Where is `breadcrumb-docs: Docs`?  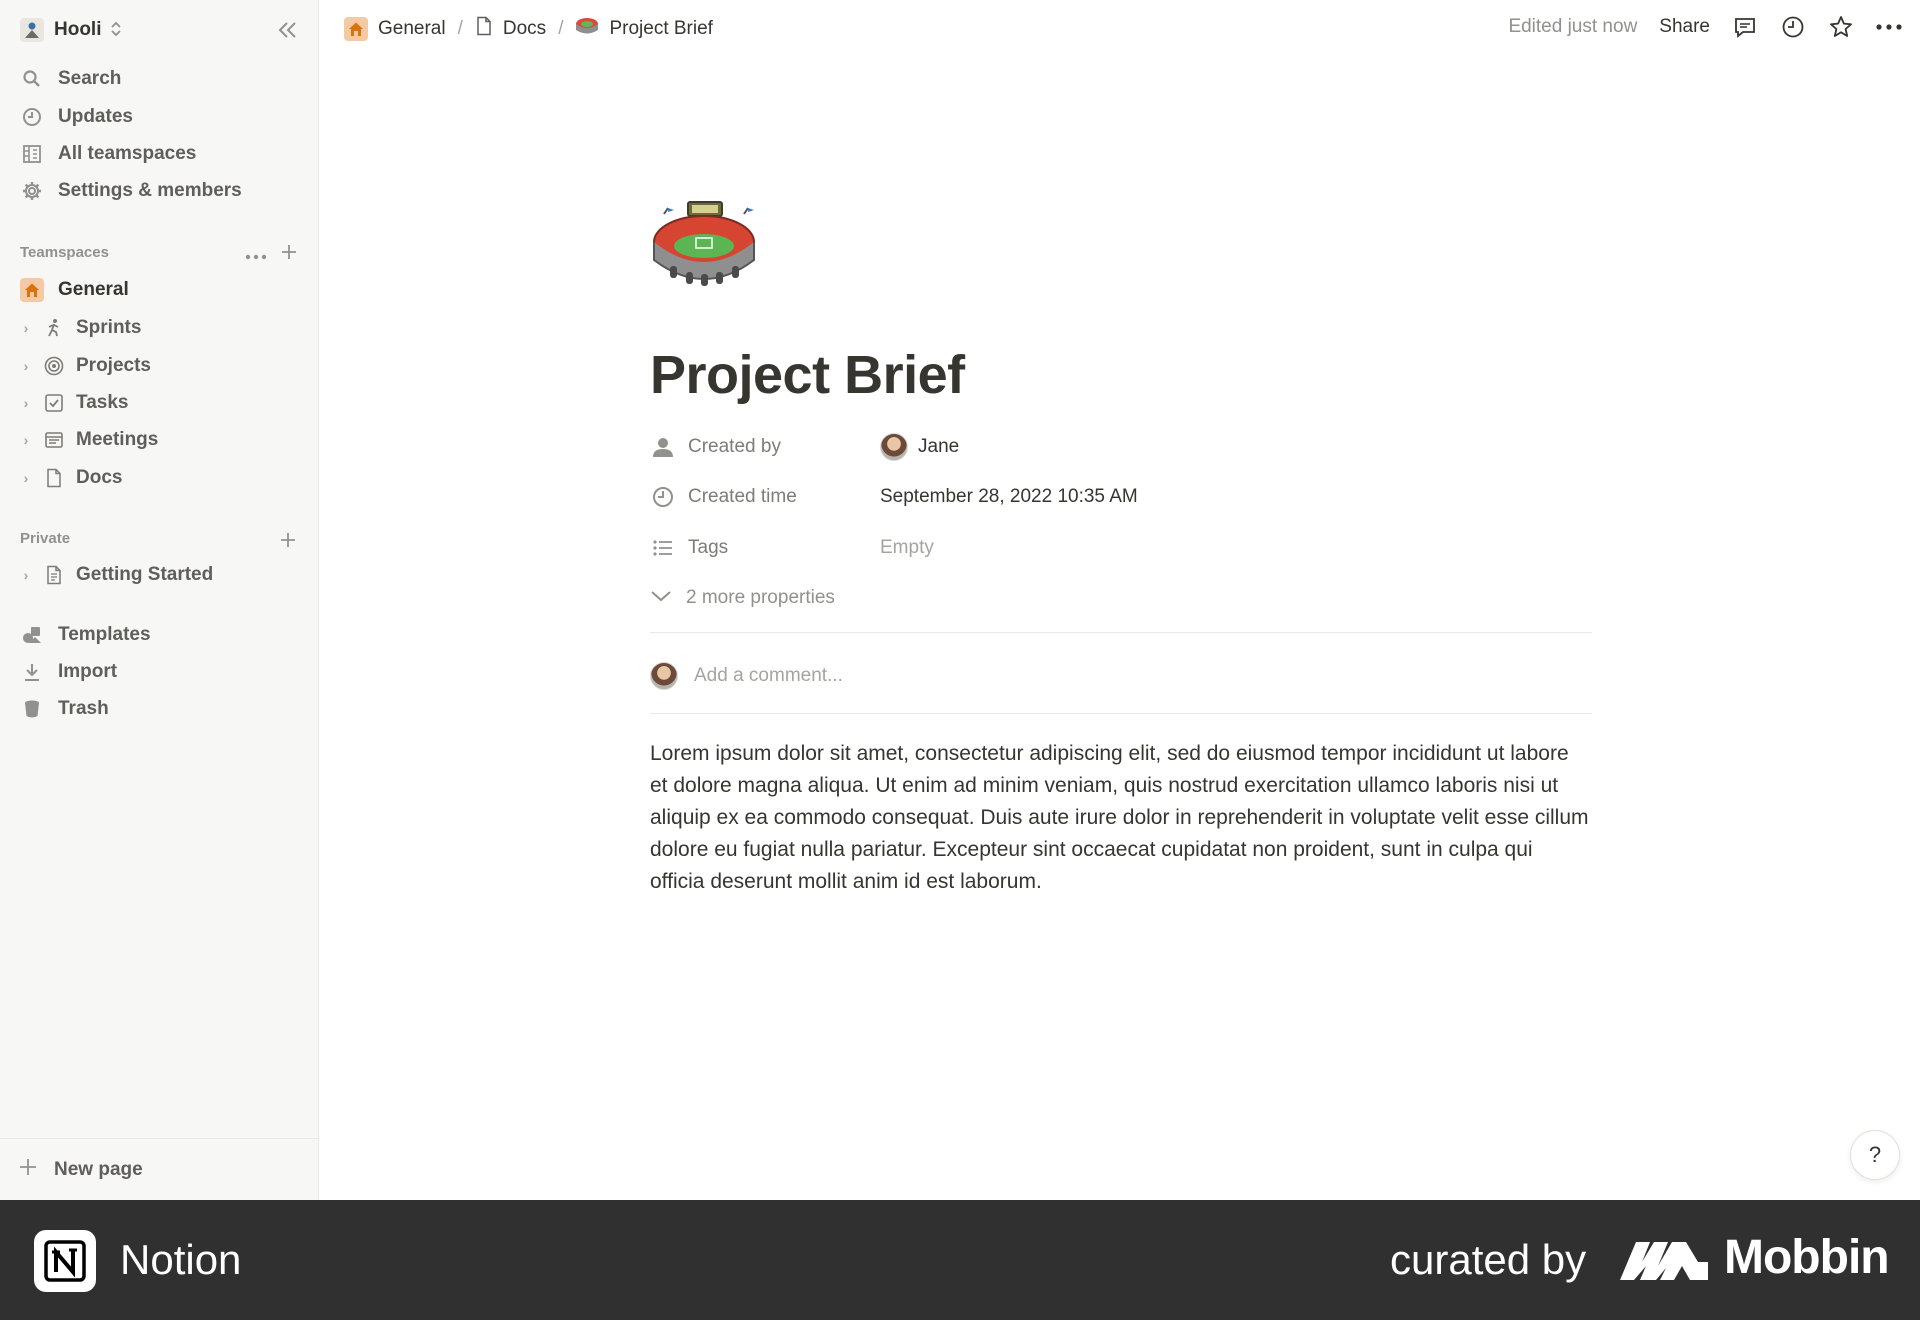
breadcrumb-docs: Docs is located at coordinates (510, 29).